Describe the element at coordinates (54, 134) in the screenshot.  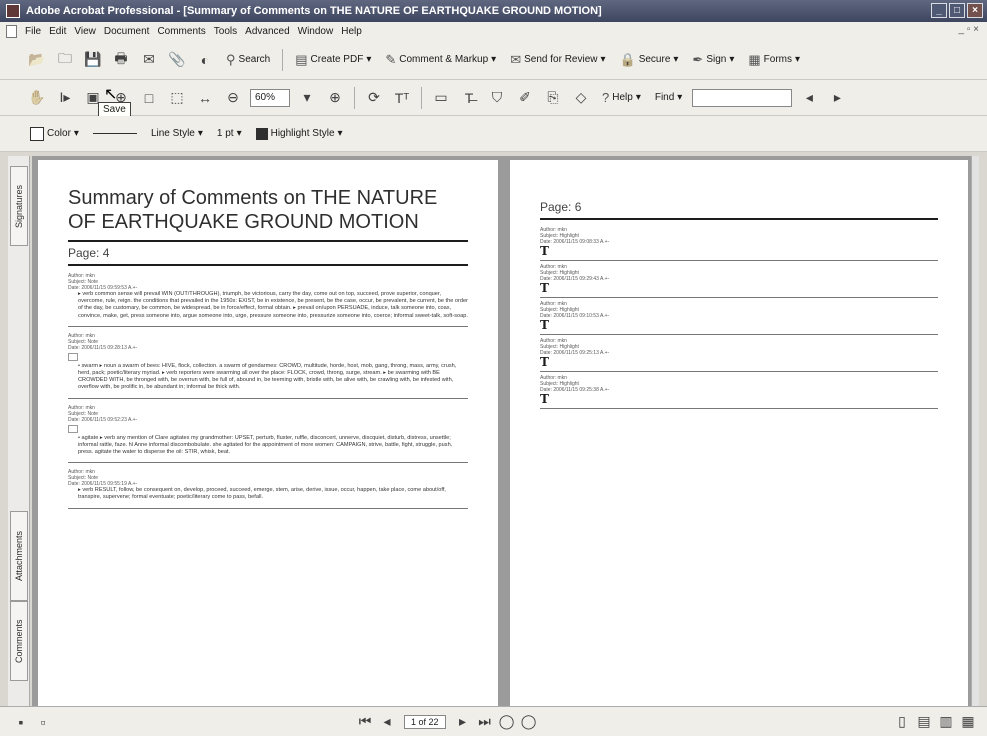
I see `color-button: Color ▾` at that location.